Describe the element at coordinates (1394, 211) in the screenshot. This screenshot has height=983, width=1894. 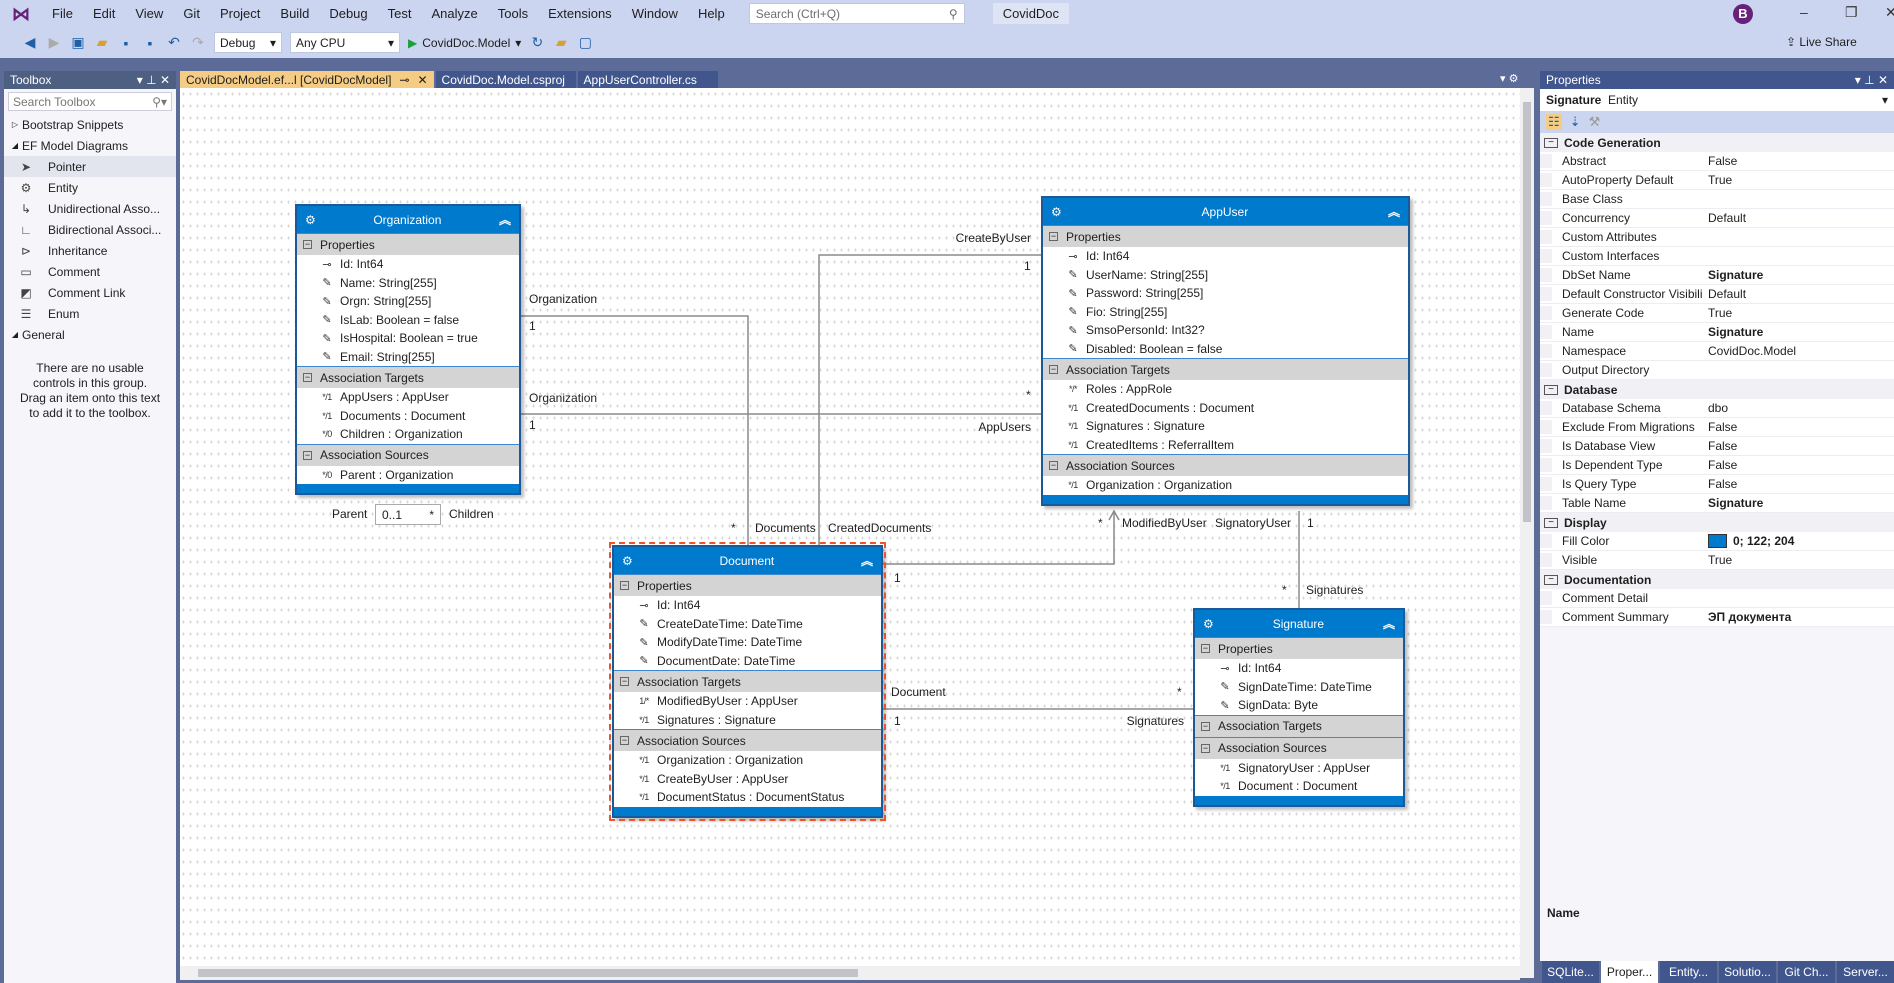
I see `collapse-icon: ︽` at that location.